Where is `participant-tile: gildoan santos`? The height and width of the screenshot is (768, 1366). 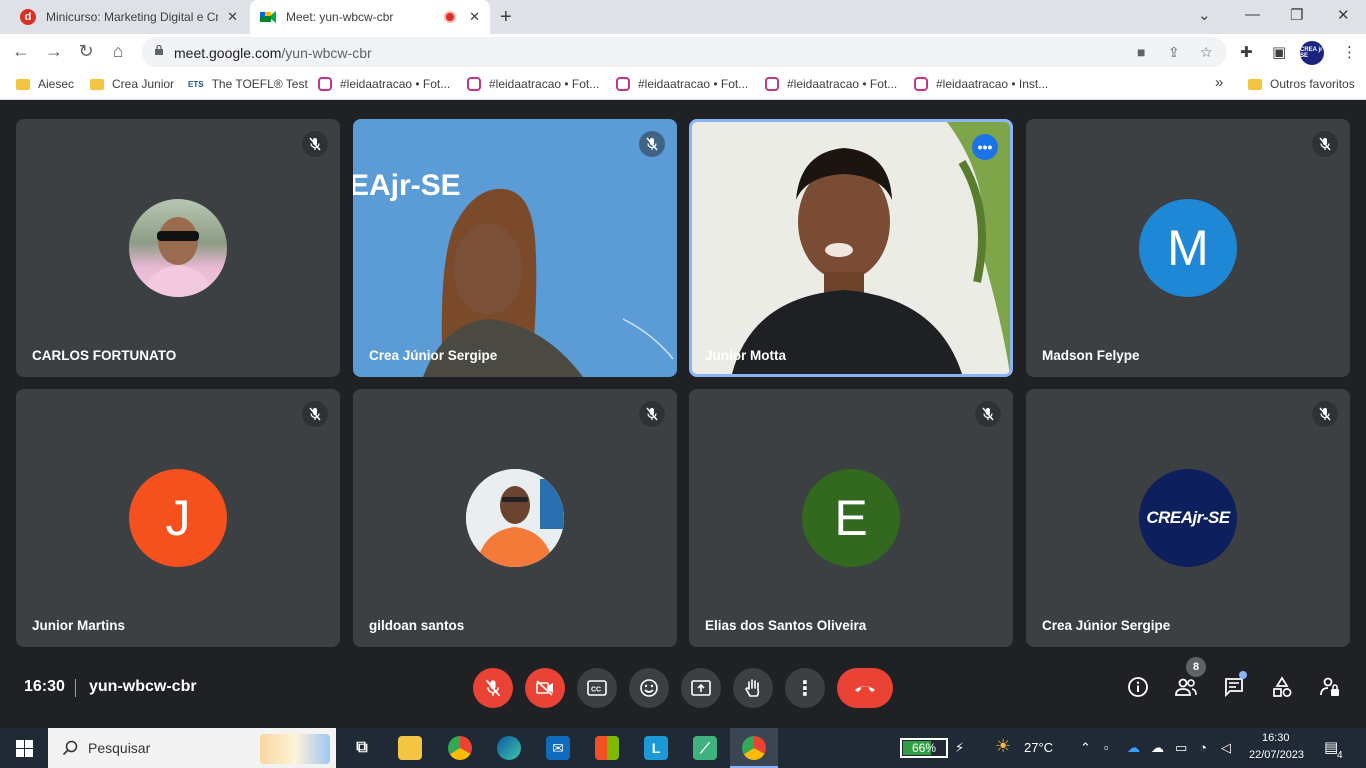 participant-tile: gildoan santos is located at coordinates (515, 518).